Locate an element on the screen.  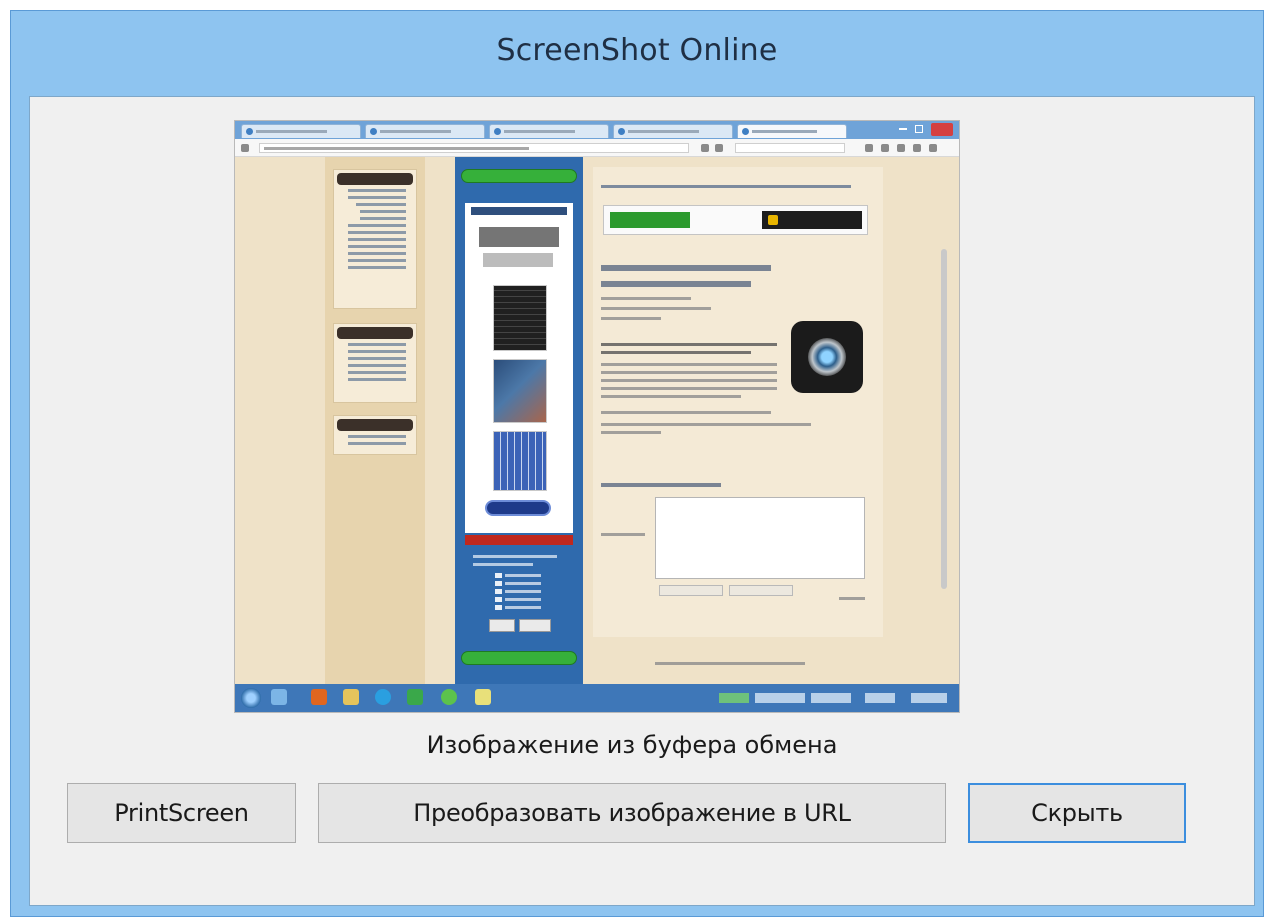
taskbar is located at coordinates (597, 698).